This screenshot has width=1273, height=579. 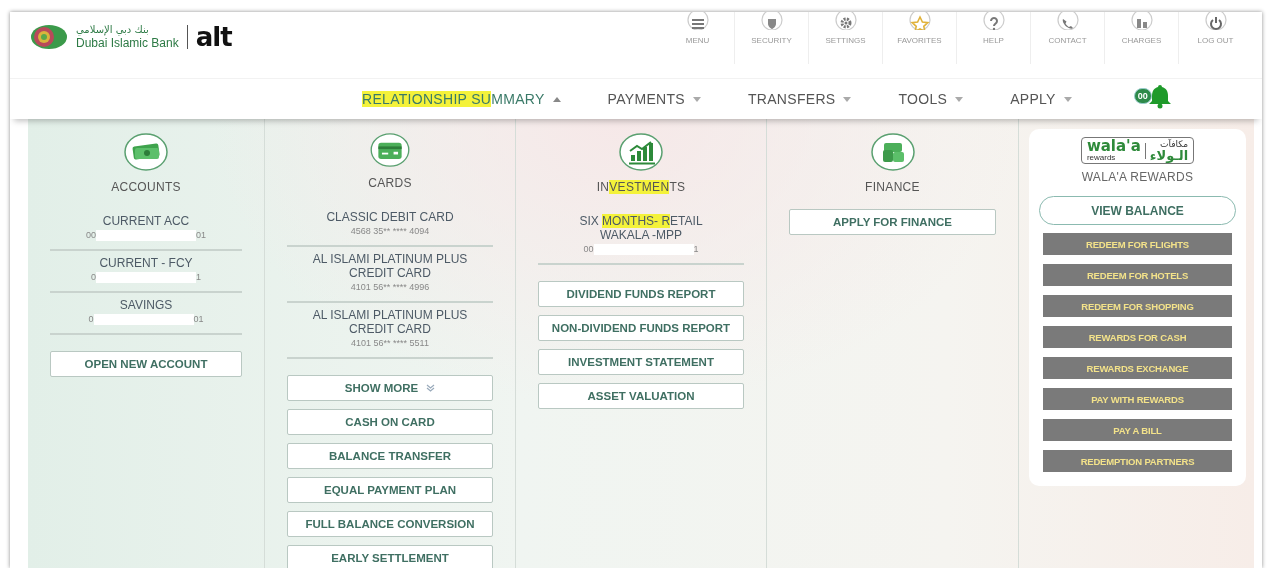 What do you see at coordinates (390, 422) in the screenshot?
I see `action-button: CASH ON CARD` at bounding box center [390, 422].